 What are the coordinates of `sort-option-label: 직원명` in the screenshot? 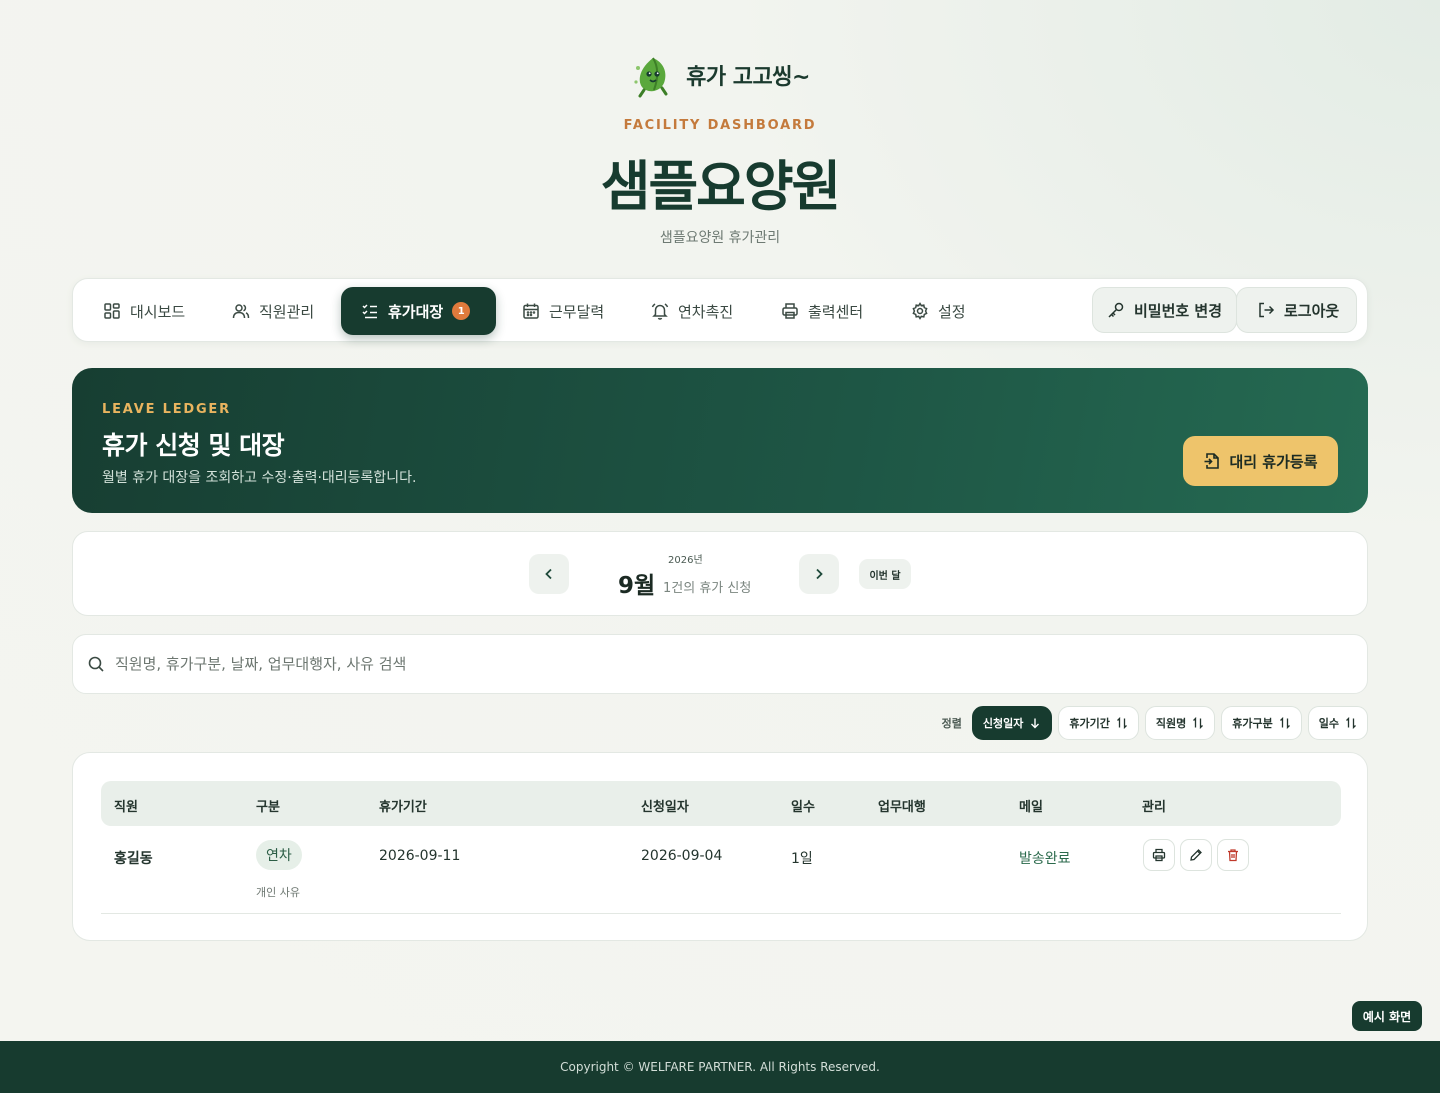 It's located at (1171, 723).